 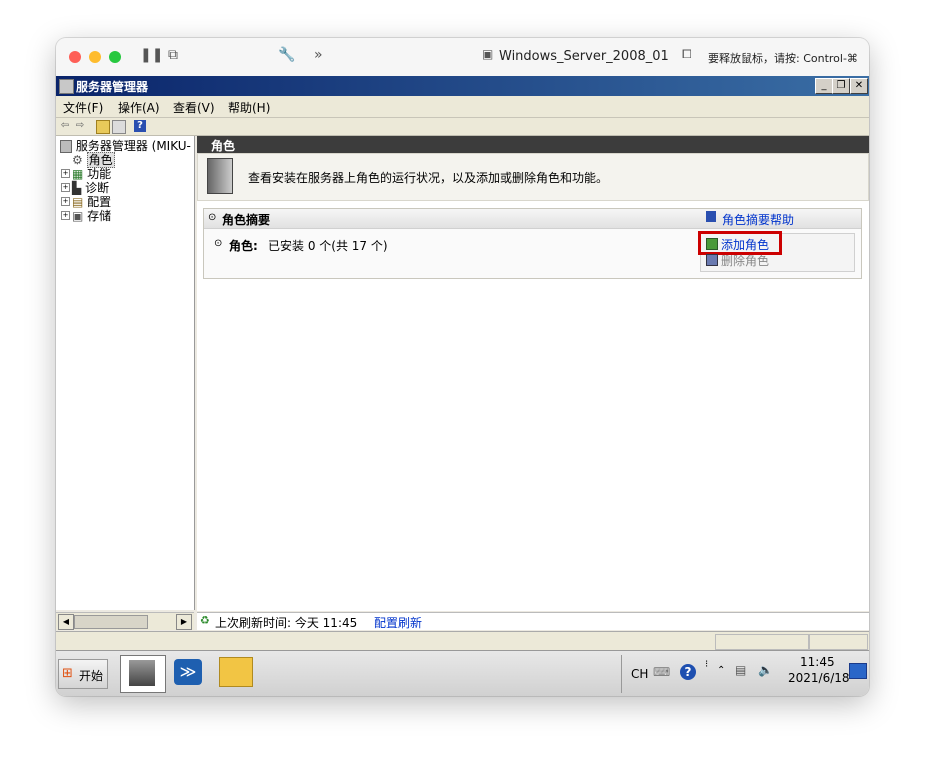 What do you see at coordinates (91, 676) in the screenshot?
I see `start-label: 开始` at bounding box center [91, 676].